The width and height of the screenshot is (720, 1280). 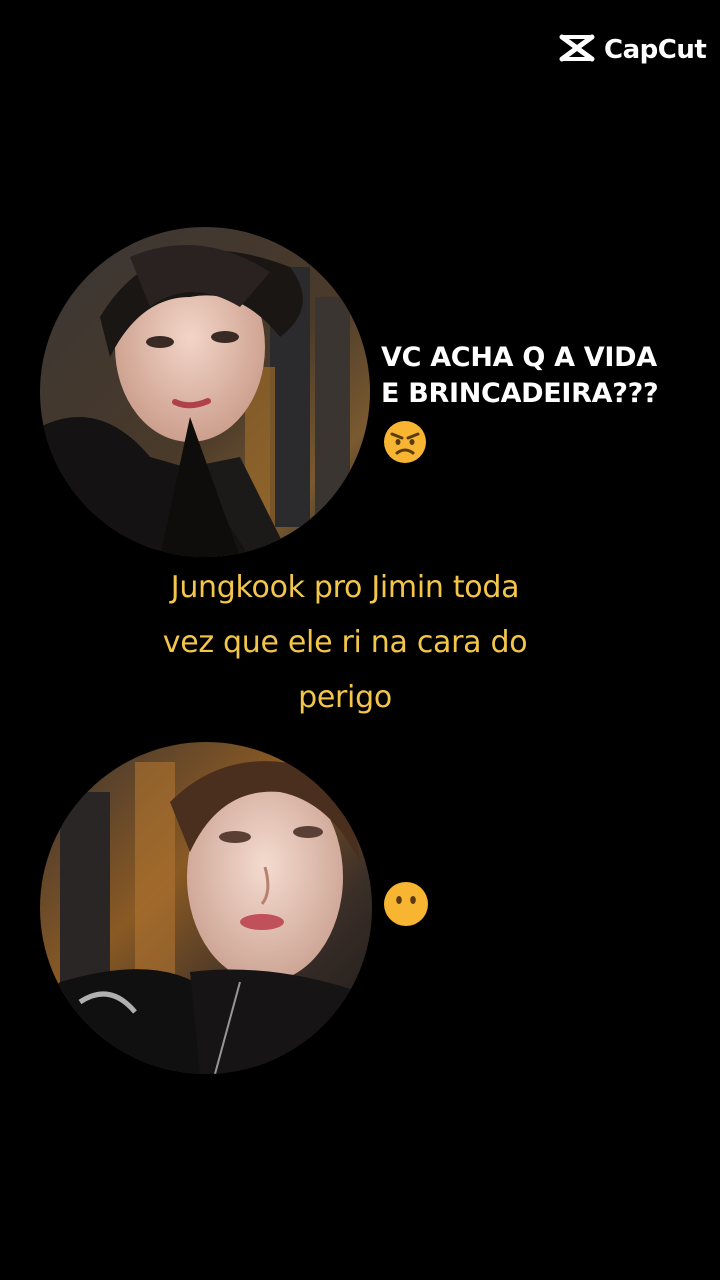 What do you see at coordinates (205, 392) in the screenshot?
I see `portrait-top` at bounding box center [205, 392].